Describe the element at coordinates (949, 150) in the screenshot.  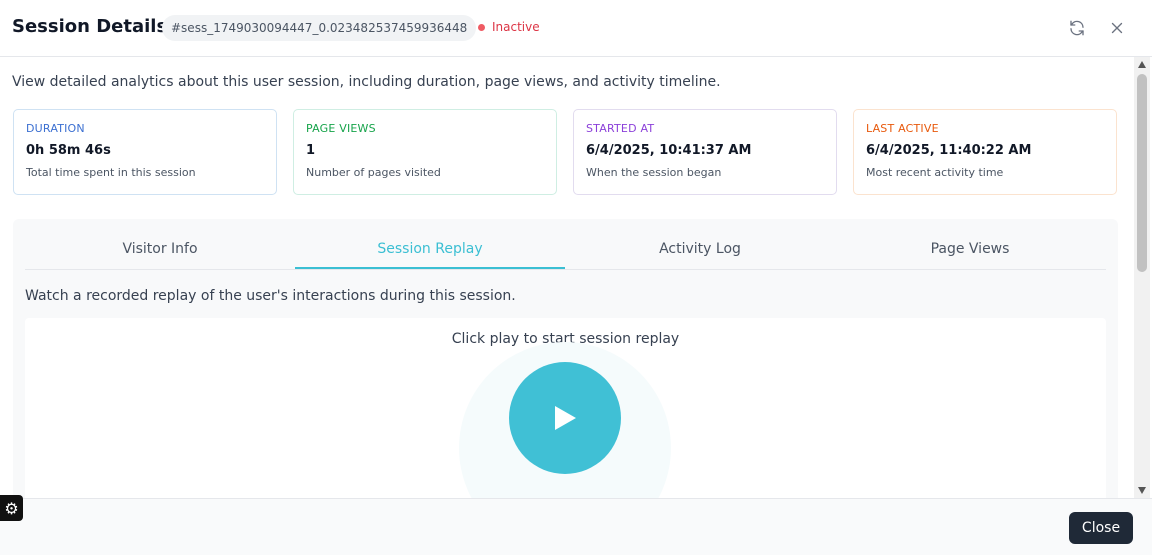
I see `stat-value: 6/4/2025, 11:40:22 AM` at that location.